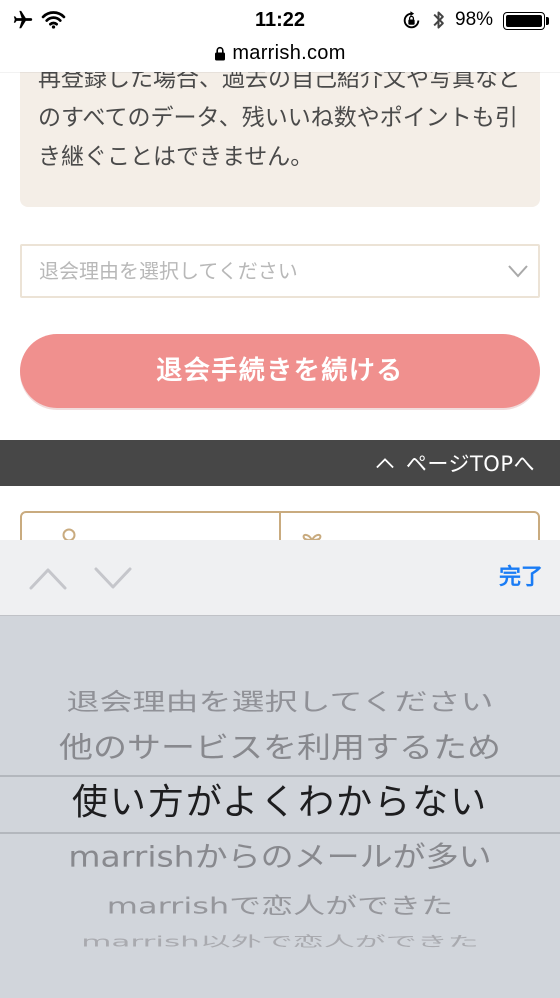  I want to click on battery-percent: 98%, so click(474, 19).